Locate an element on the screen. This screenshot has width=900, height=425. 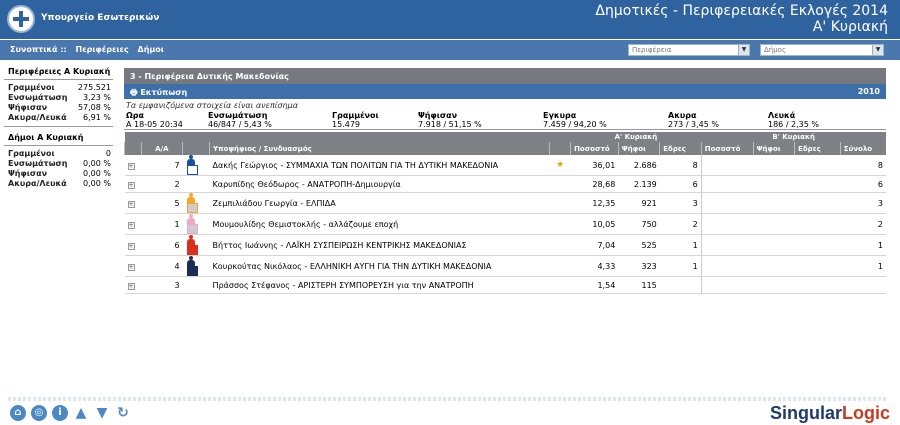
print-icon: 🖶 is located at coordinates (135, 92).